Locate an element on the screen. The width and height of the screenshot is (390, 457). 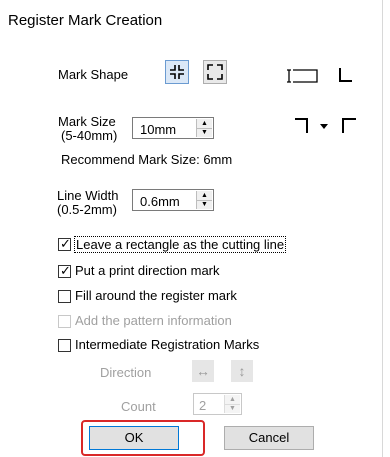
checkbox-label: Fill around the register mark is located at coordinates (156, 295).